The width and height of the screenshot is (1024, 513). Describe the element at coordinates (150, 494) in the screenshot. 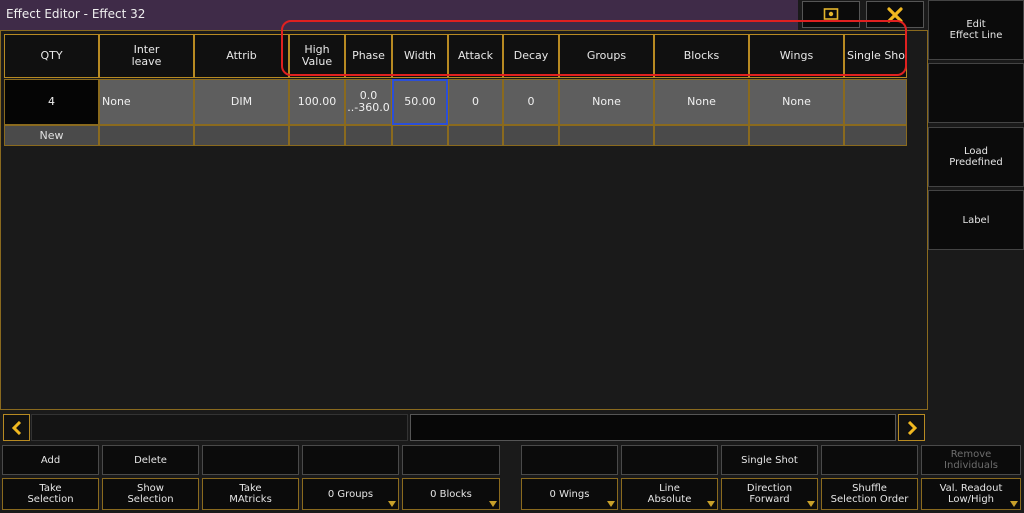

I see `show-selection-button: Show Selection` at that location.